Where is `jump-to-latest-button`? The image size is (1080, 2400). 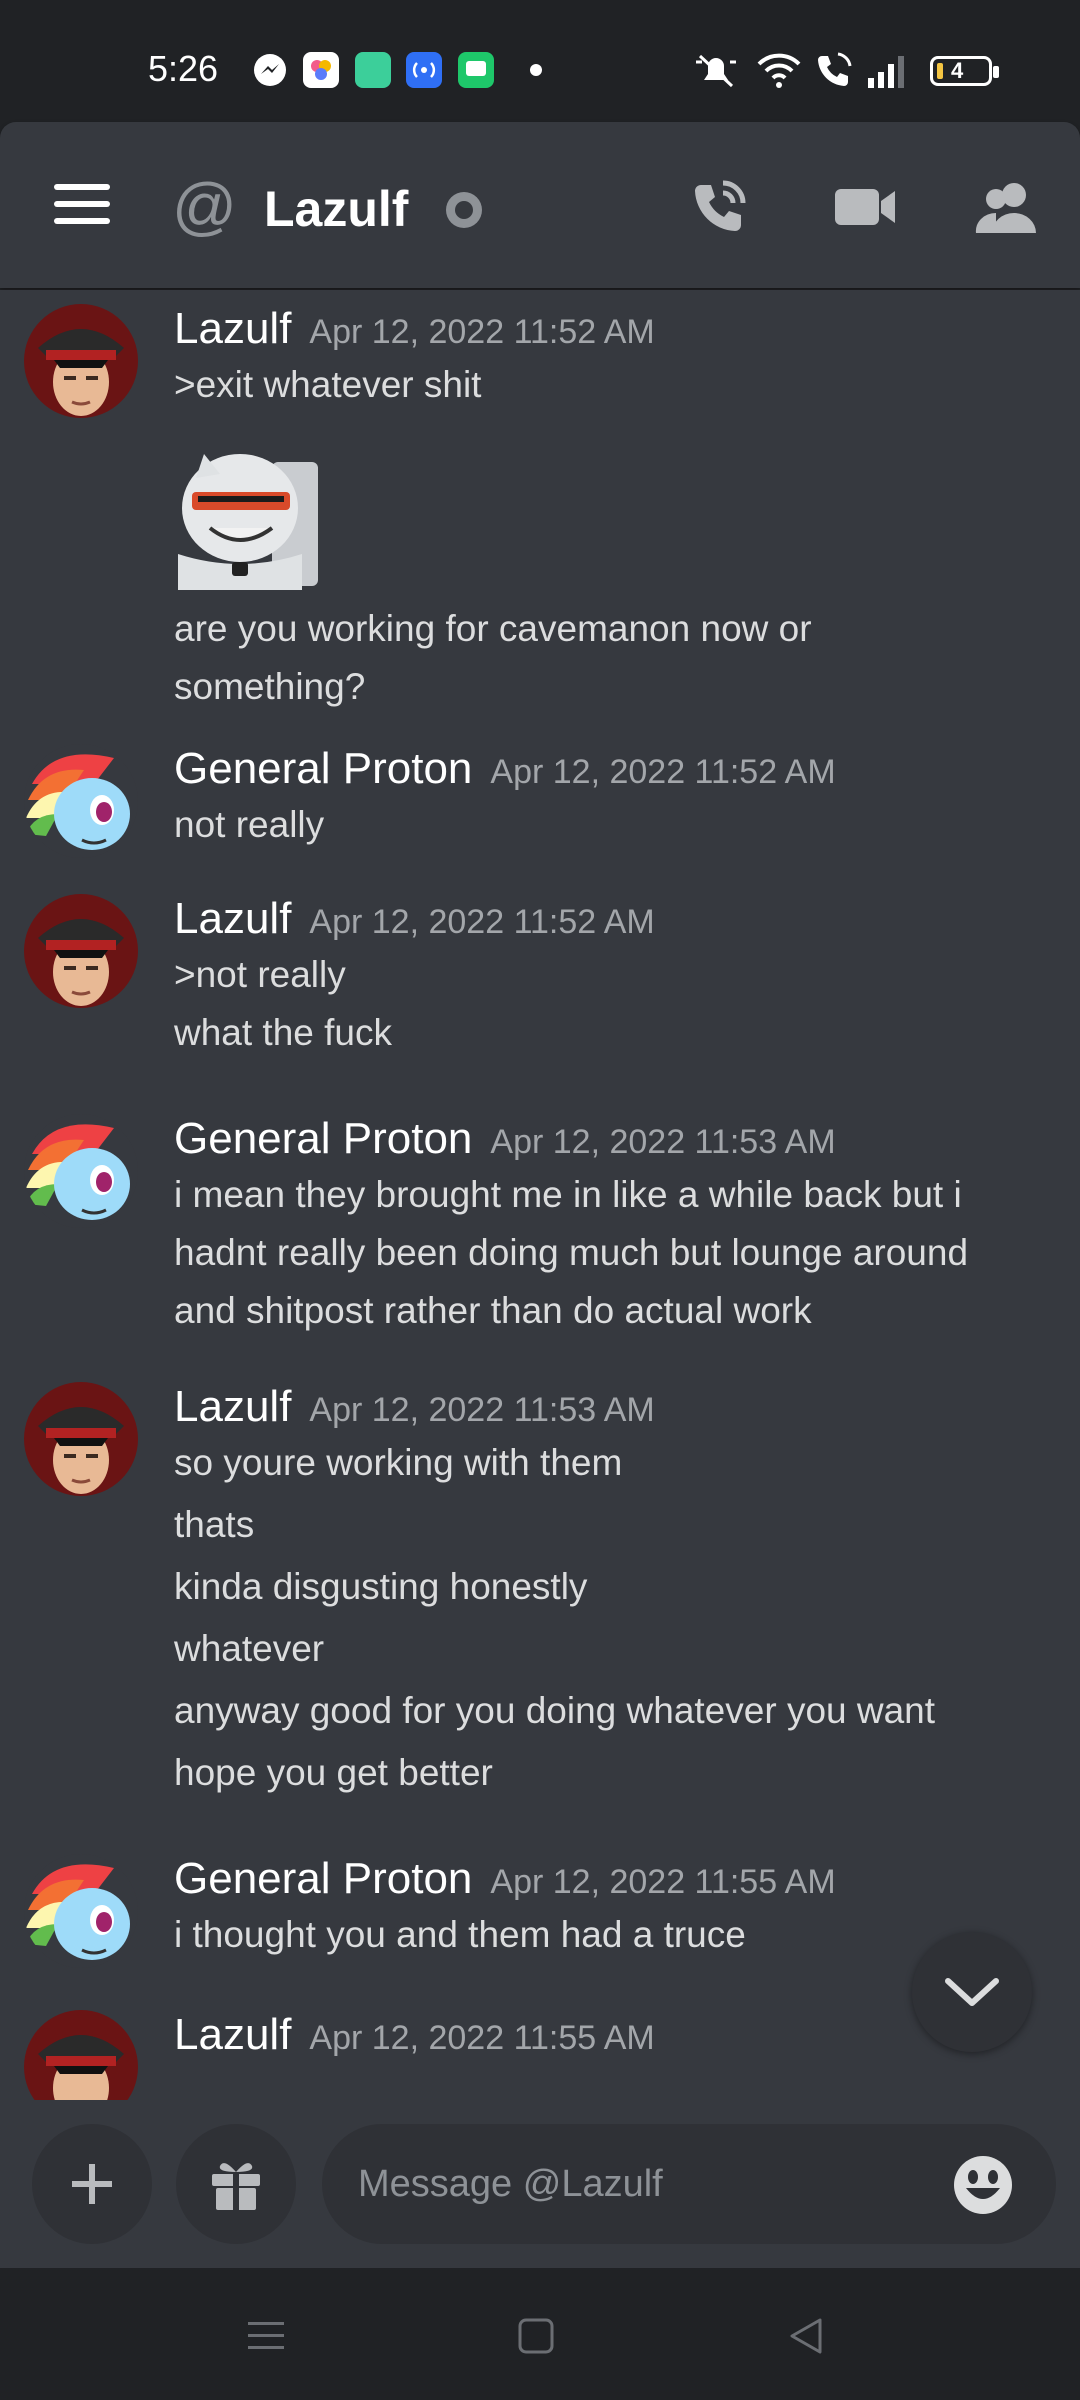
jump-to-latest-button is located at coordinates (972, 1992).